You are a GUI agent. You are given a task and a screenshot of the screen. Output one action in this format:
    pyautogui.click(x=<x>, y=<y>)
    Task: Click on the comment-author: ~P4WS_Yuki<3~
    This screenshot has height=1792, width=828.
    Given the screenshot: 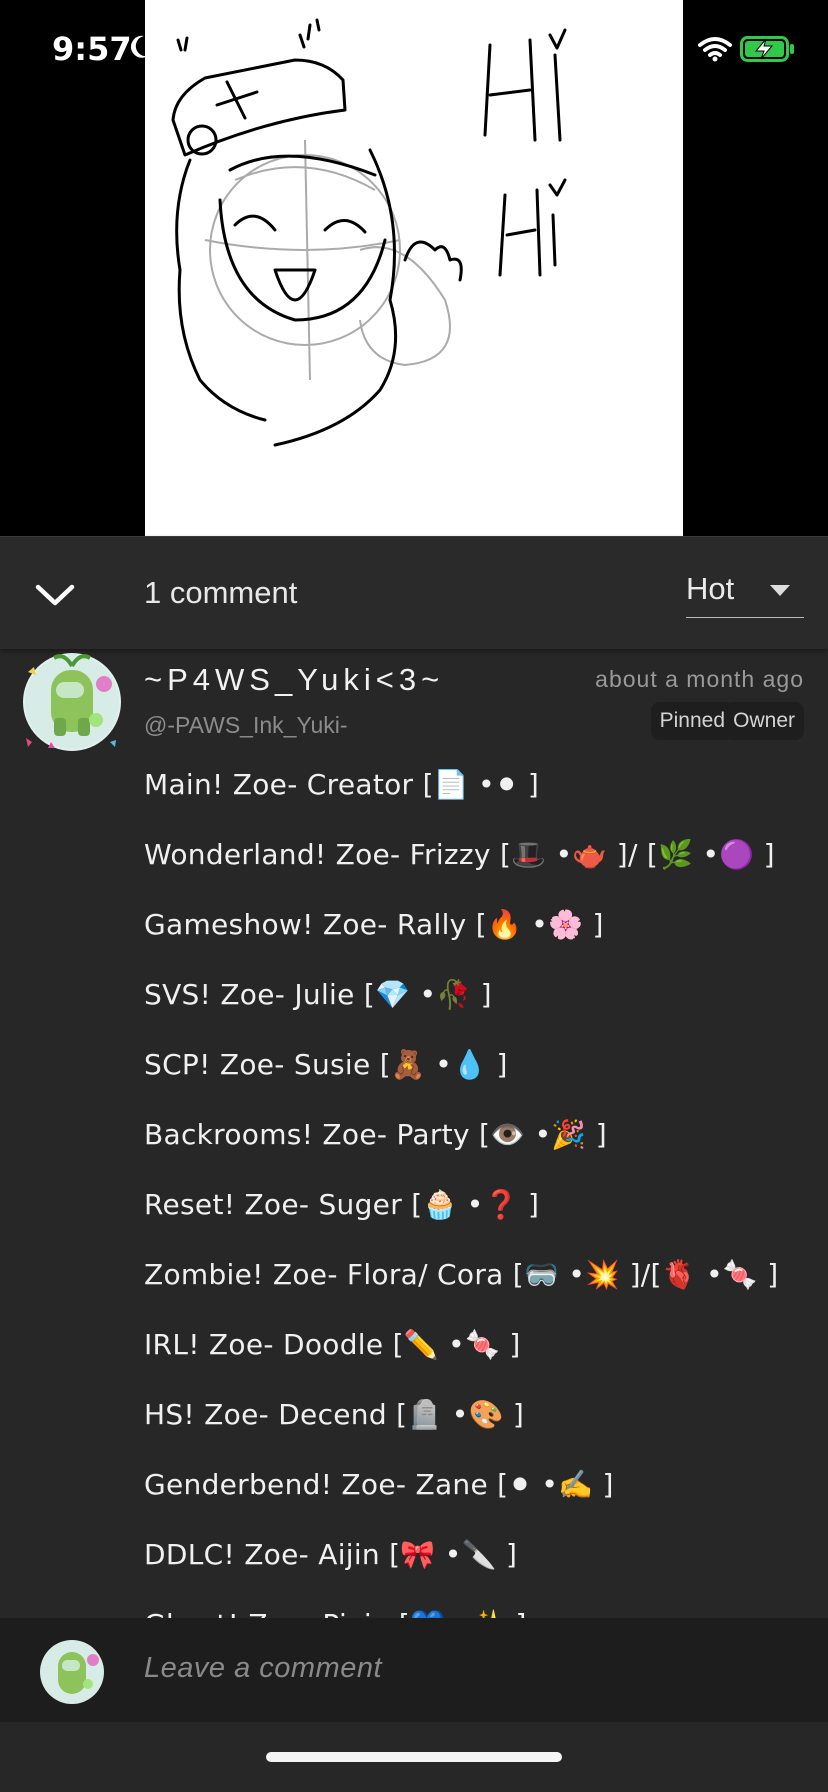 What is the action you would take?
    pyautogui.click(x=294, y=680)
    